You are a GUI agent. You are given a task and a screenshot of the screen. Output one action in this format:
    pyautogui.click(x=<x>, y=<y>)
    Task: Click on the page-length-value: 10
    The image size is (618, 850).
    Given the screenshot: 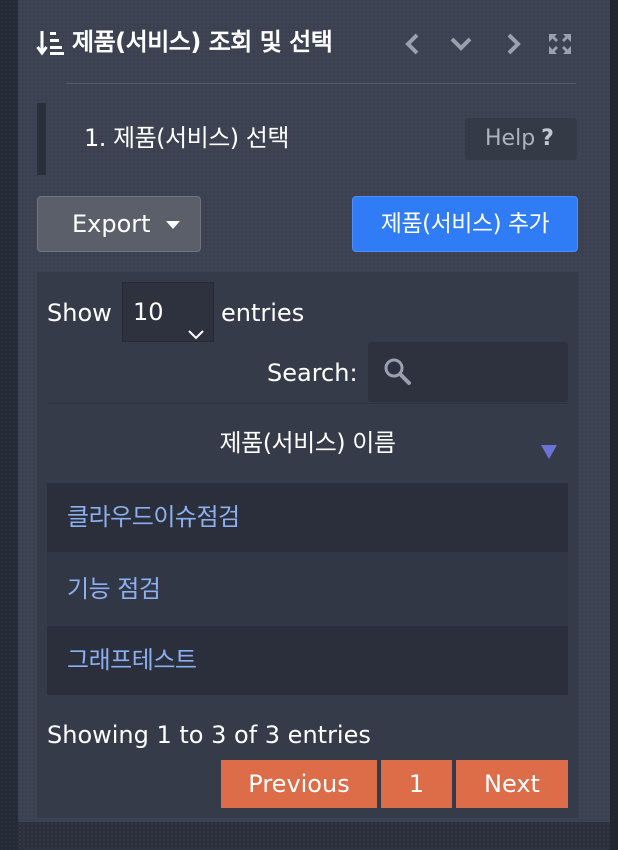 What is the action you would take?
    pyautogui.click(x=148, y=312)
    